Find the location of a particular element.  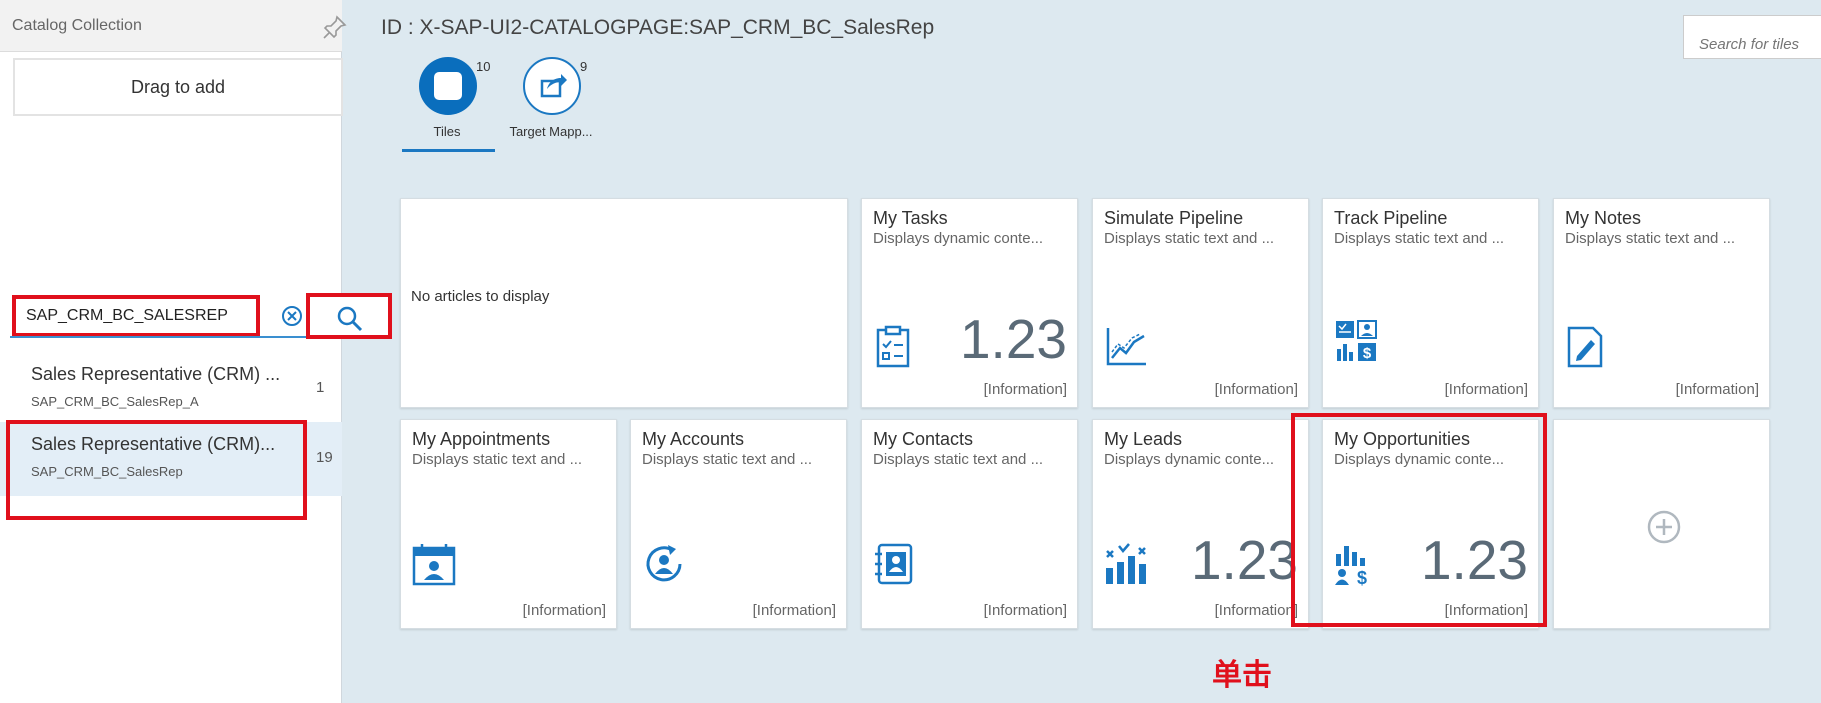

tile-title: Track Pipeline is located at coordinates (1391, 218).